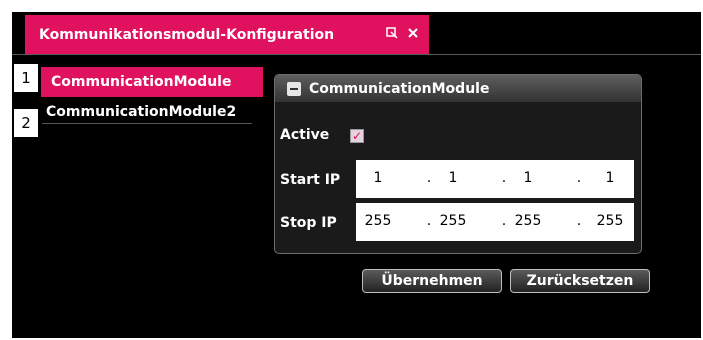 The width and height of the screenshot is (703, 340). Describe the element at coordinates (26, 123) in the screenshot. I see `module-number-2: 2` at that location.